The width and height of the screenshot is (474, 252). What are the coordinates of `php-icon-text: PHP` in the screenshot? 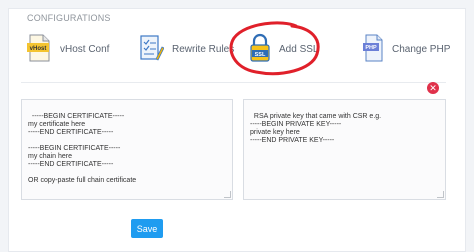 It's located at (371, 48).